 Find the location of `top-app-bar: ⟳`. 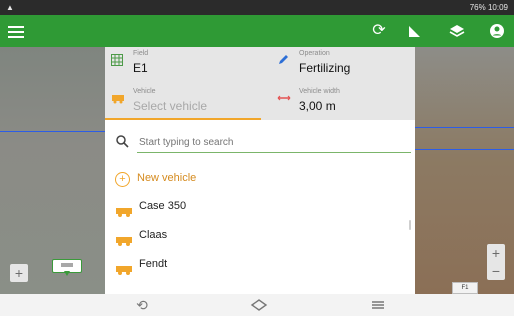

top-app-bar: ⟳ is located at coordinates (257, 31).